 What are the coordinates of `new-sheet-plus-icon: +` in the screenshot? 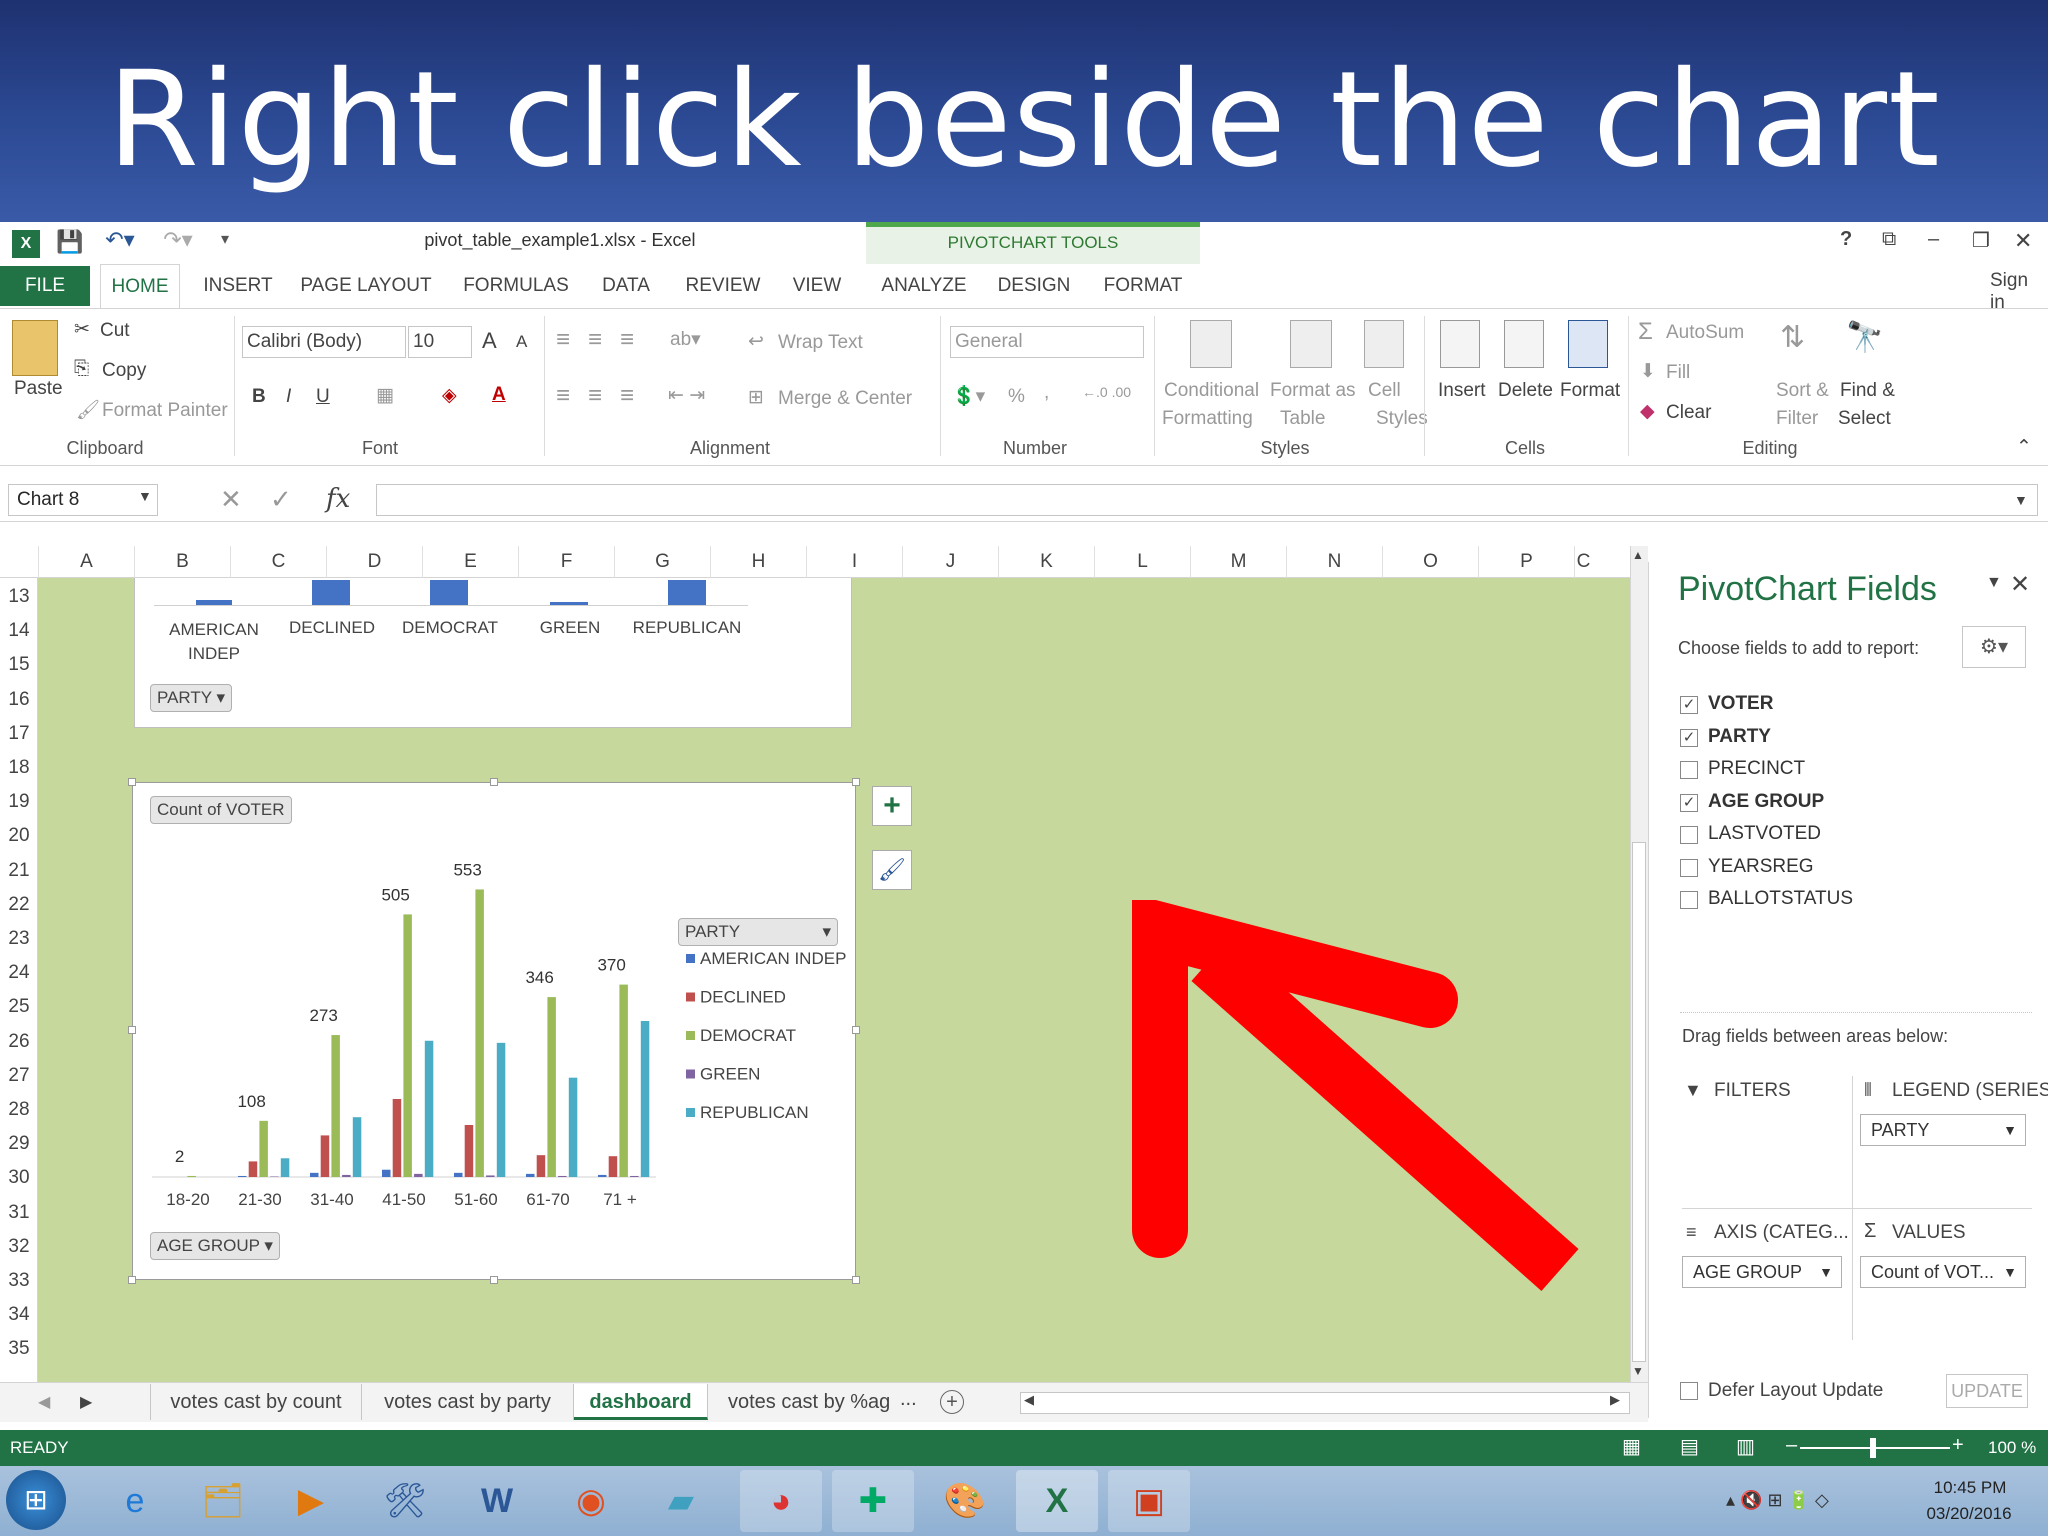 It's located at (952, 1402).